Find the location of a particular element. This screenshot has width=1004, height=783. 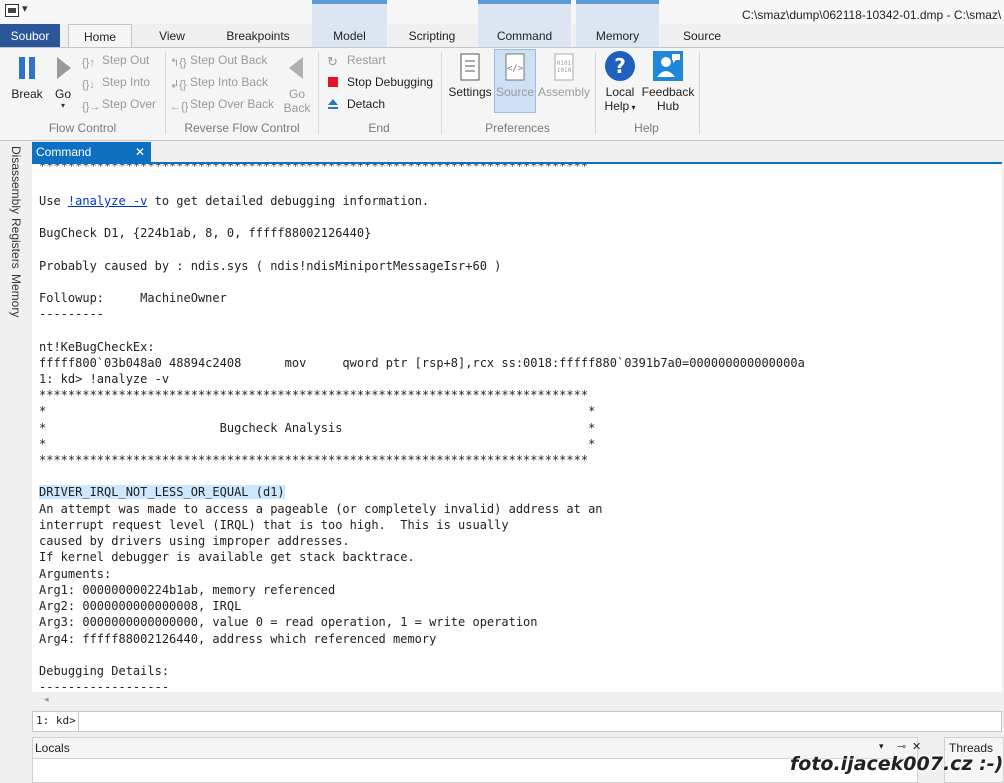

dropdown-icon: ▾ is located at coordinates (881, 746).